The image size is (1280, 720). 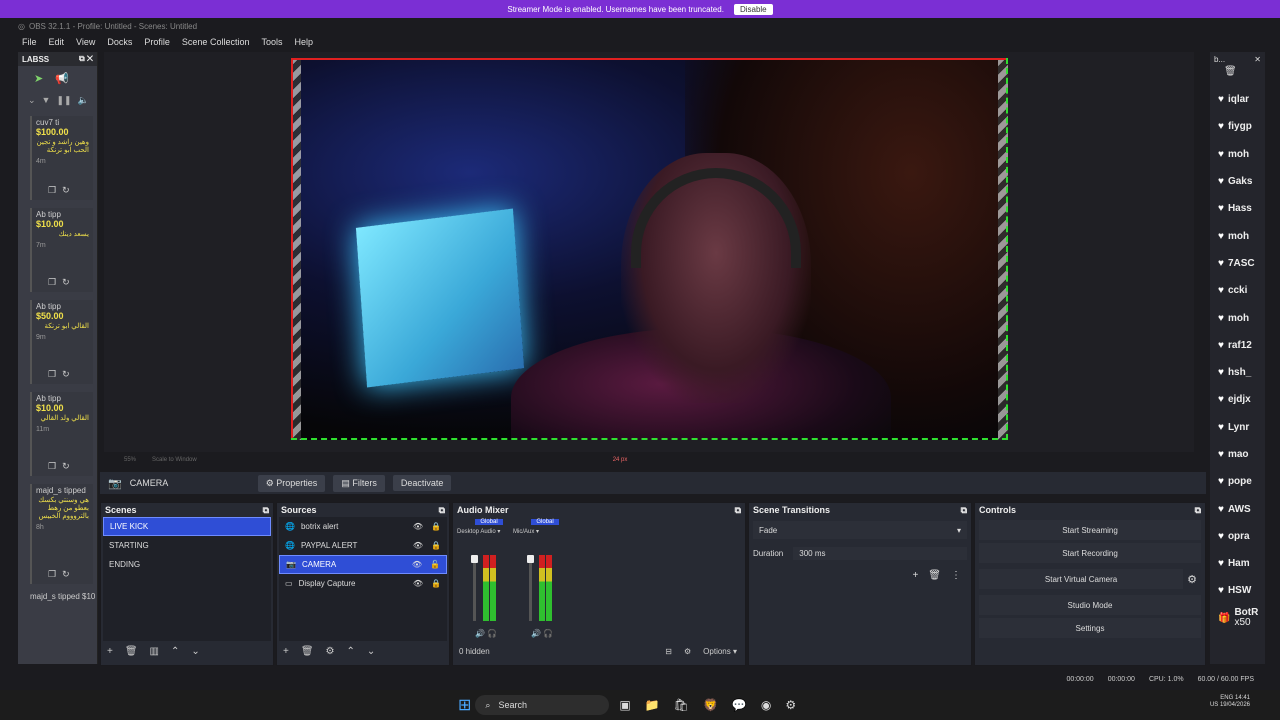 I want to click on disable-streamer-mode-button: Disable, so click(x=753, y=9).